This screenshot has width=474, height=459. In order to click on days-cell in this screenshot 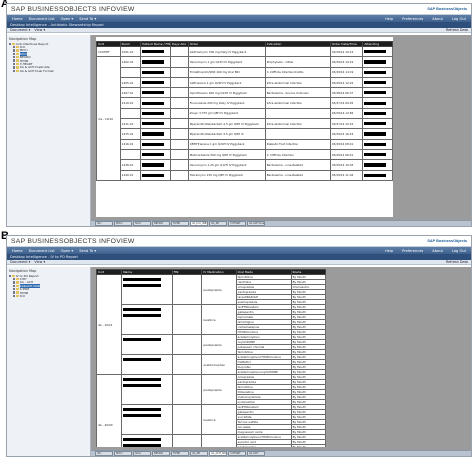, I will do `click(179, 93)`.